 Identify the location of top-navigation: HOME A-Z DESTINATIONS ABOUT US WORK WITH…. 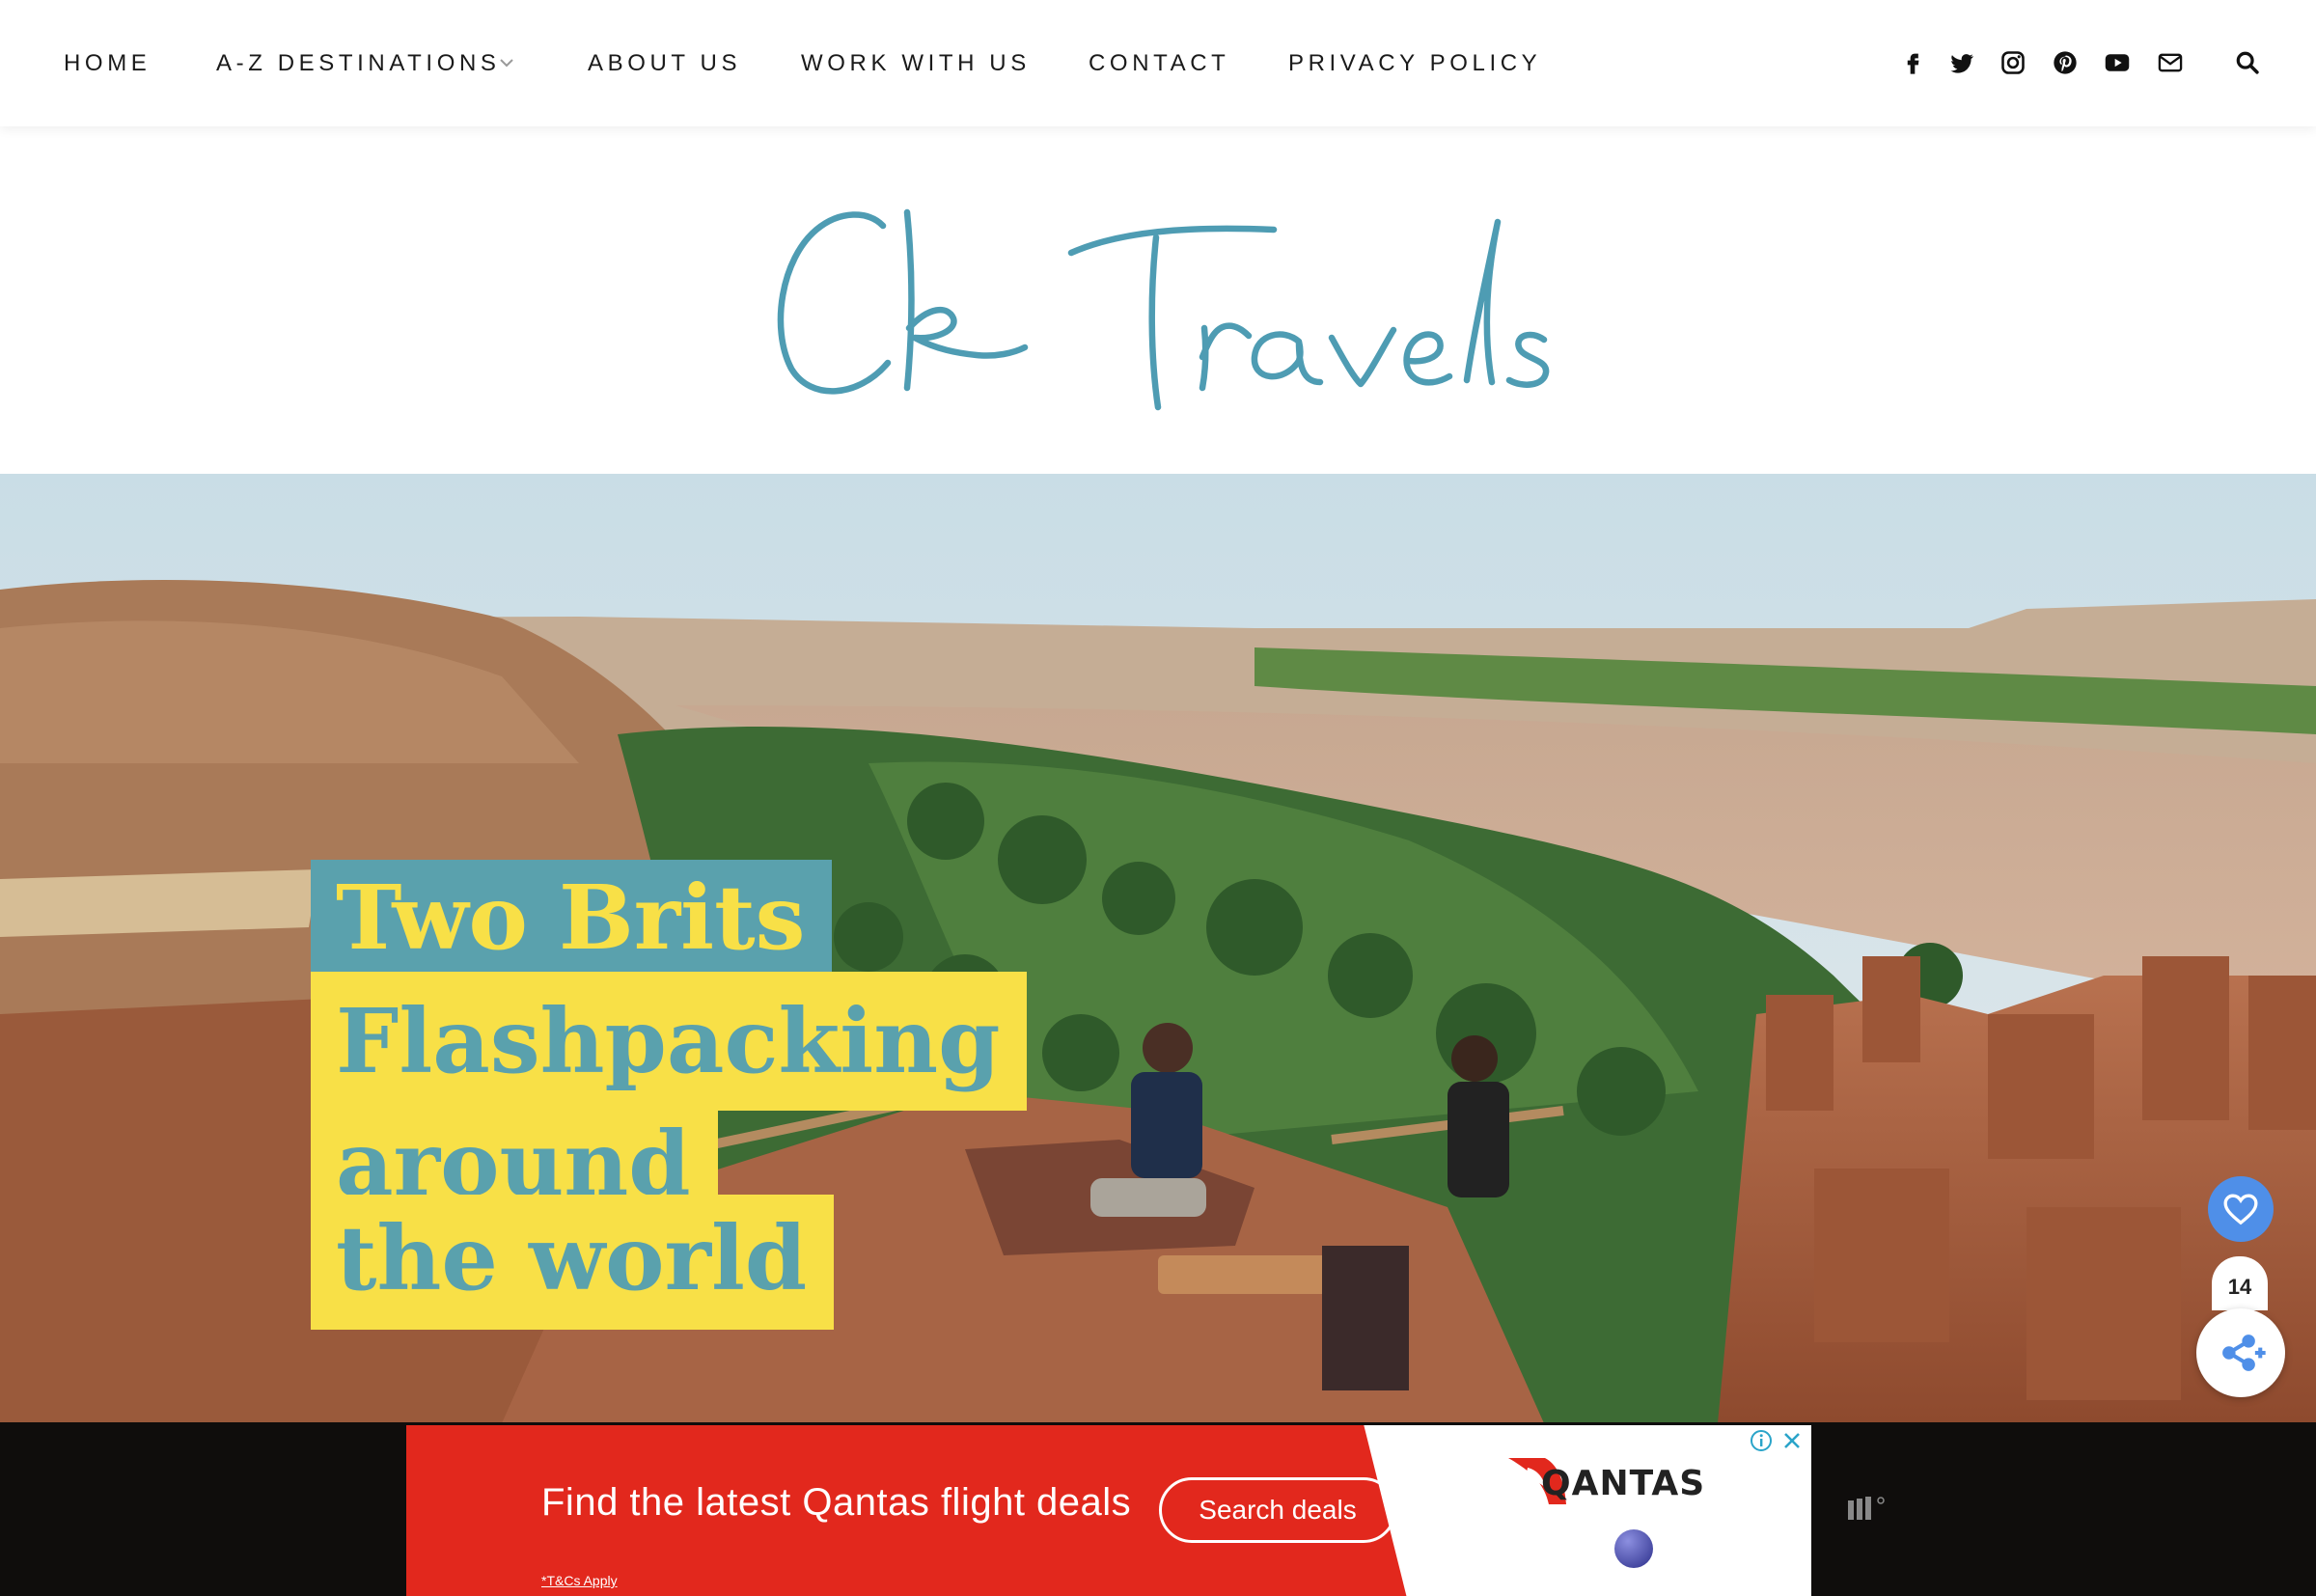
(1158, 63).